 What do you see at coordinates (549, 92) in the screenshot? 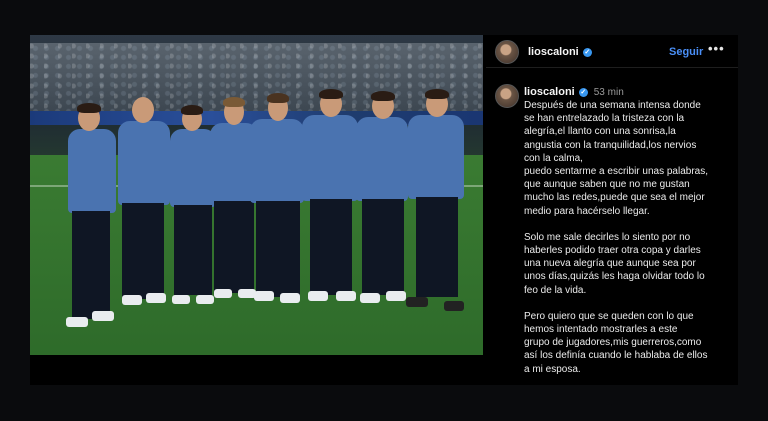
I see `caption-username: lioscaloni` at bounding box center [549, 92].